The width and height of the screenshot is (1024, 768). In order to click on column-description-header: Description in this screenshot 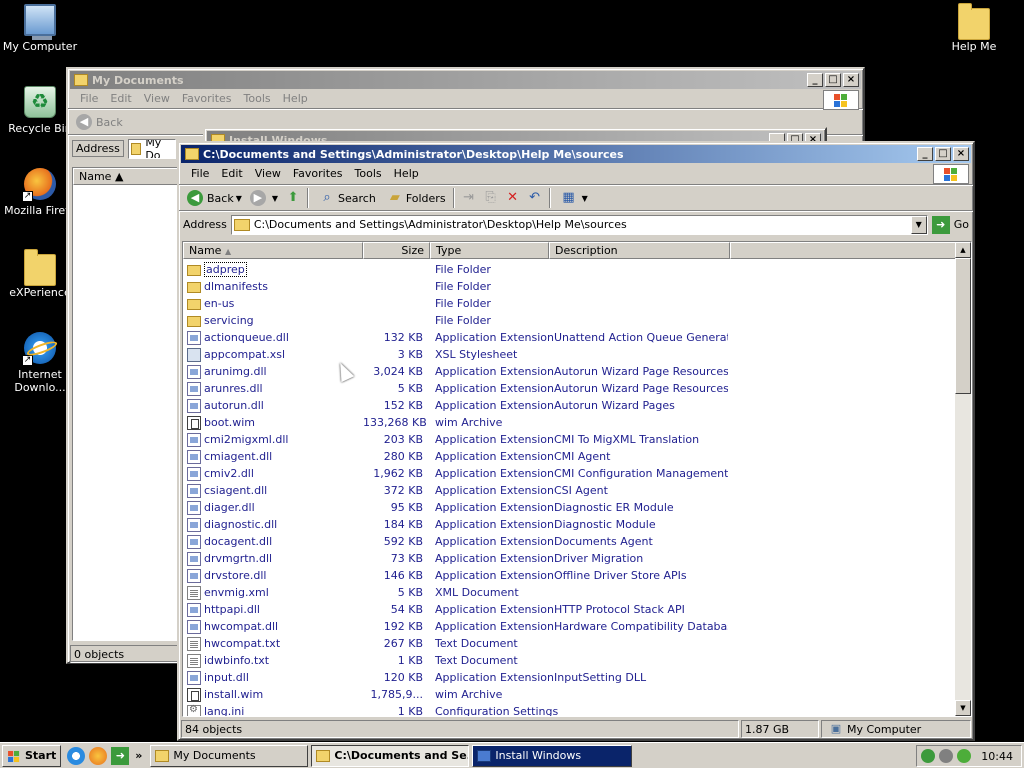, I will do `click(639, 250)`.